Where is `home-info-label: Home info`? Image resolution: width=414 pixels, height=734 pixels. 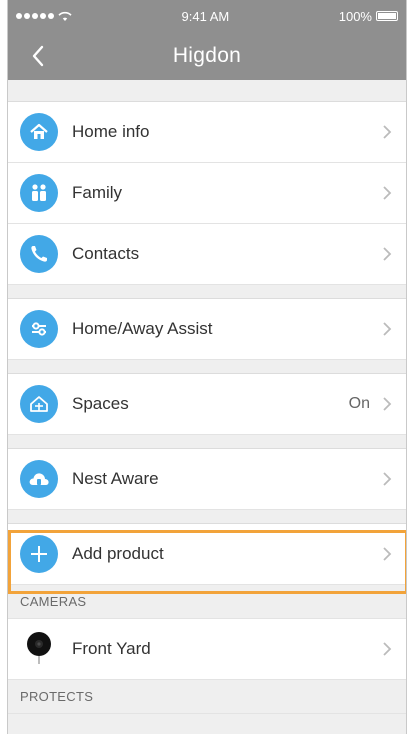 home-info-label: Home info is located at coordinates (111, 131).